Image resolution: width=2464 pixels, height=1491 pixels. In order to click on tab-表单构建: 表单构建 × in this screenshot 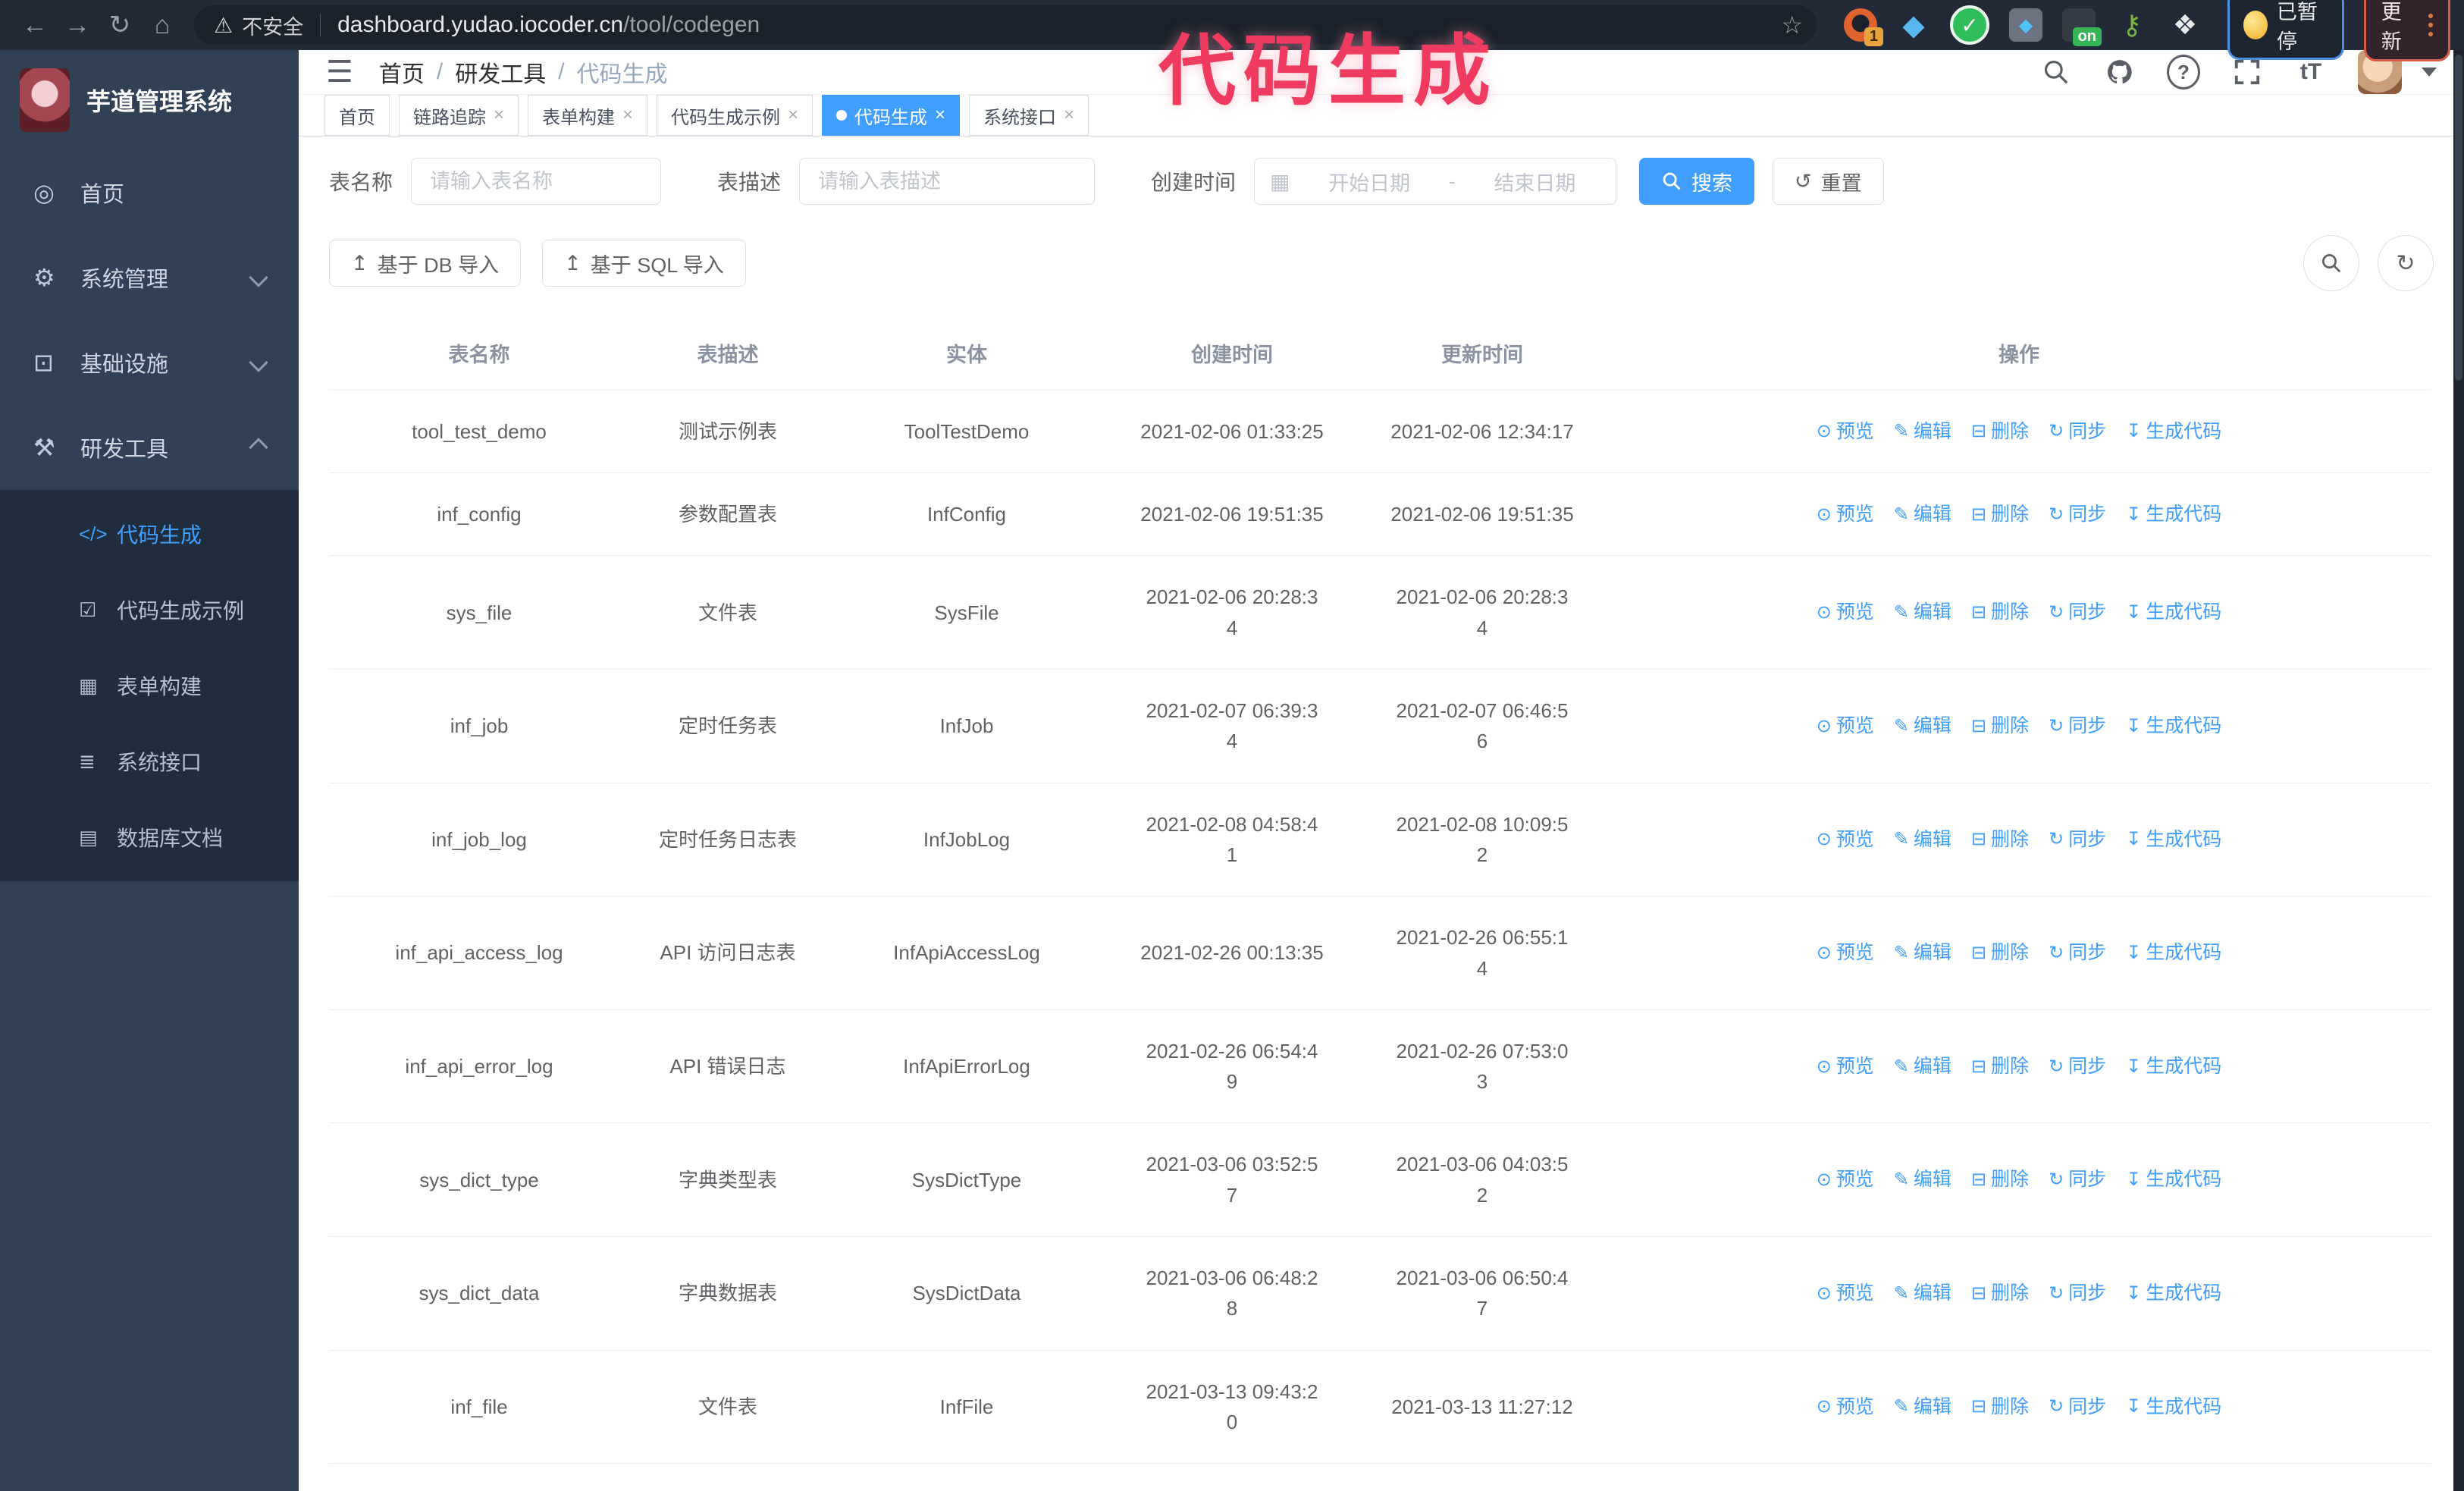, I will do `click(588, 115)`.